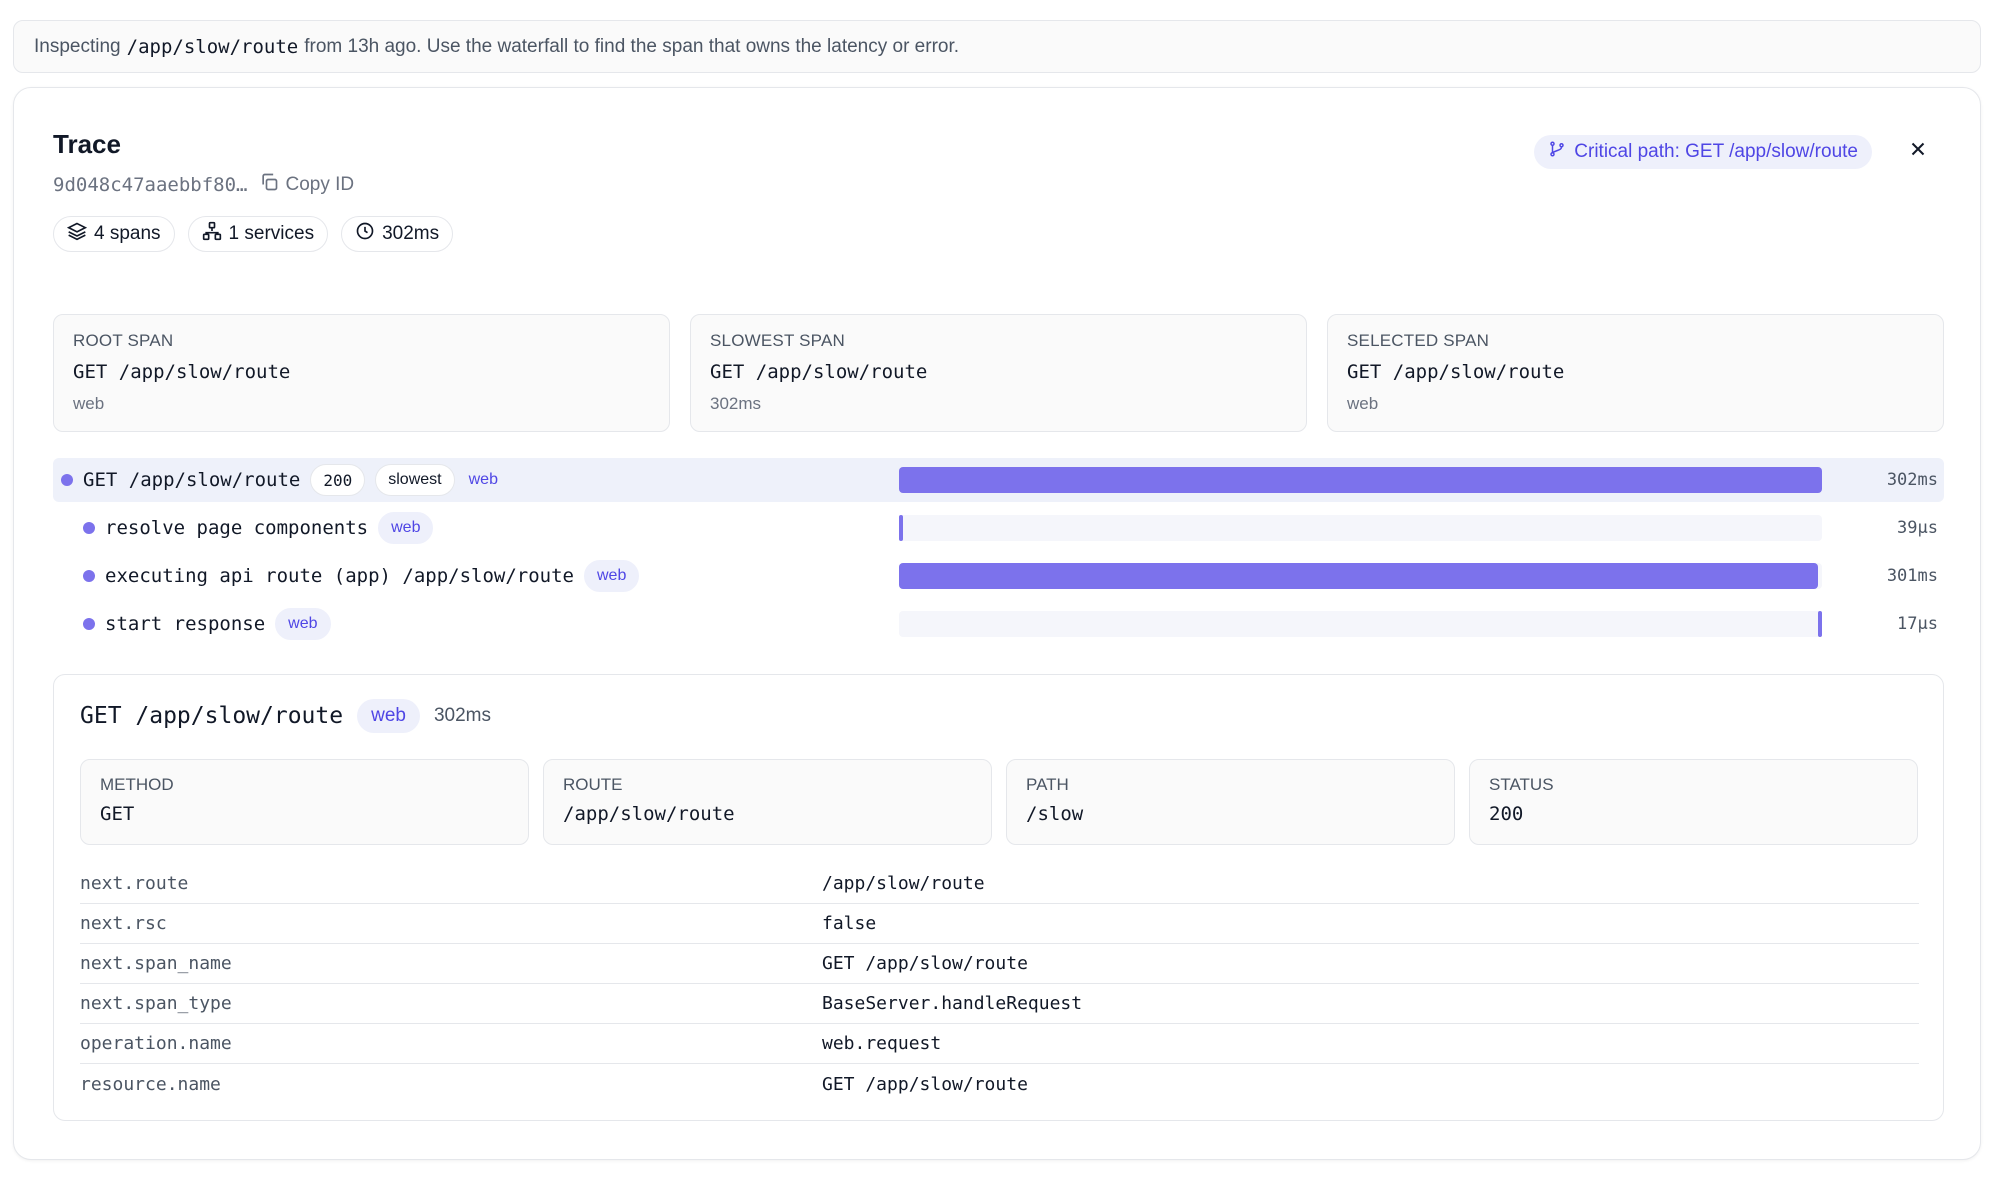 The image size is (1998, 1181). Describe the element at coordinates (117, 814) in the screenshot. I see `field-value: GET` at that location.